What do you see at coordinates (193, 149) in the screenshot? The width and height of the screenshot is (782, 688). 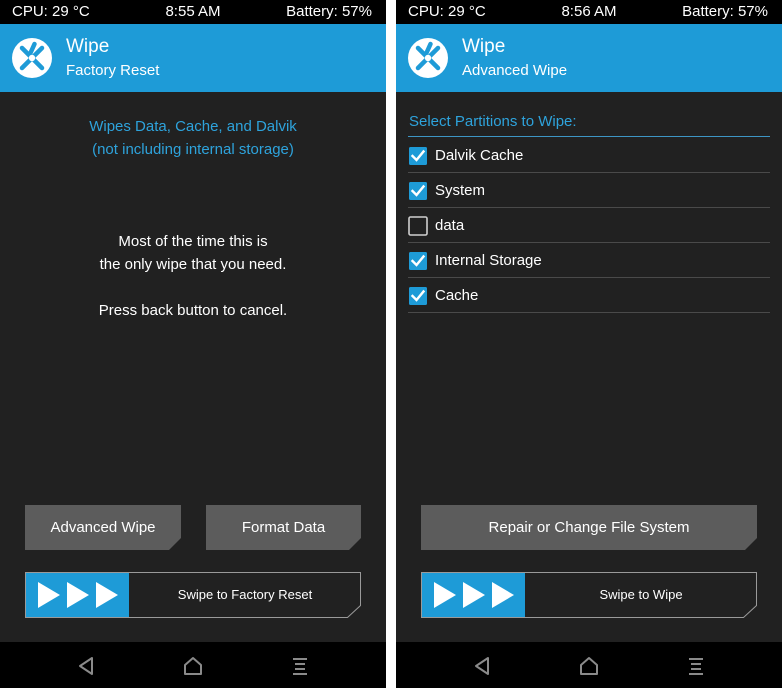 I see `wipe-scope-line-2: (not including internal storage)` at bounding box center [193, 149].